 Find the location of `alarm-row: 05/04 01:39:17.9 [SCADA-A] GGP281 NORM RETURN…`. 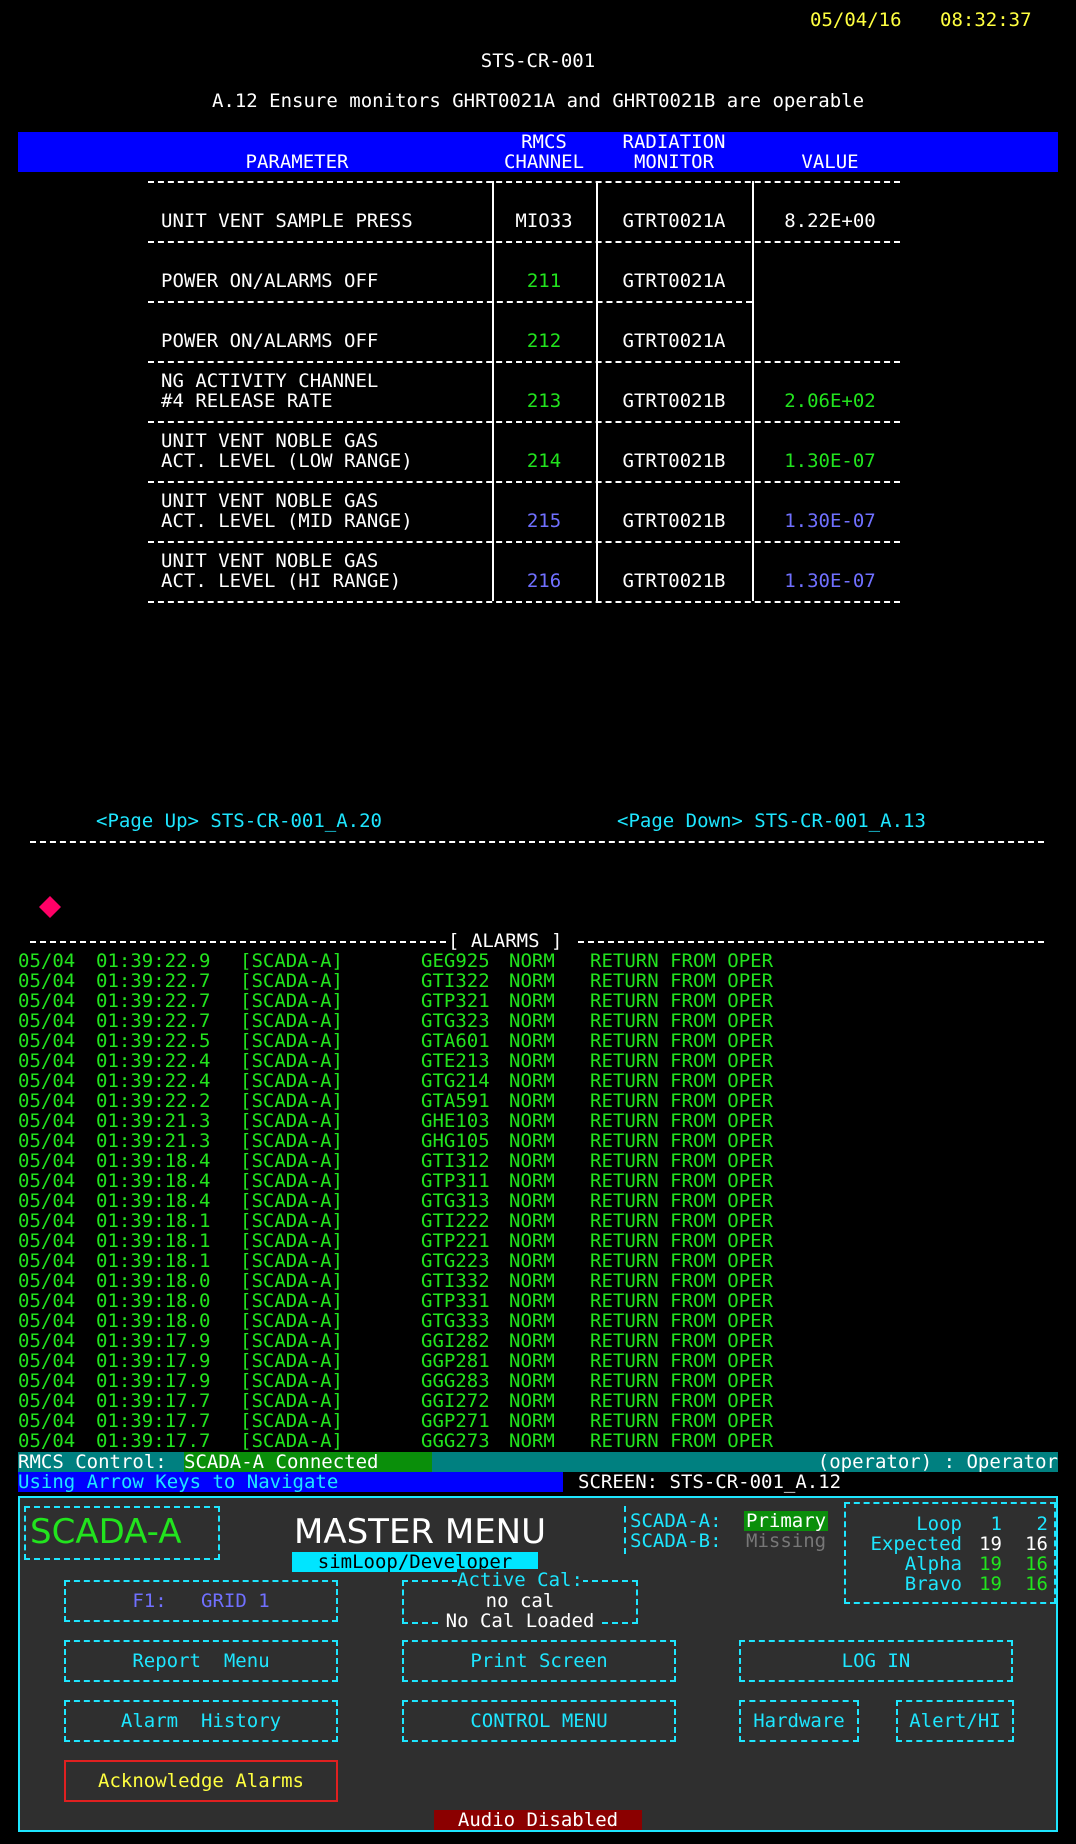

alarm-row: 05/04 01:39:17.9 [SCADA-A] GGP281 NORM RETURN… is located at coordinates (538, 1361).